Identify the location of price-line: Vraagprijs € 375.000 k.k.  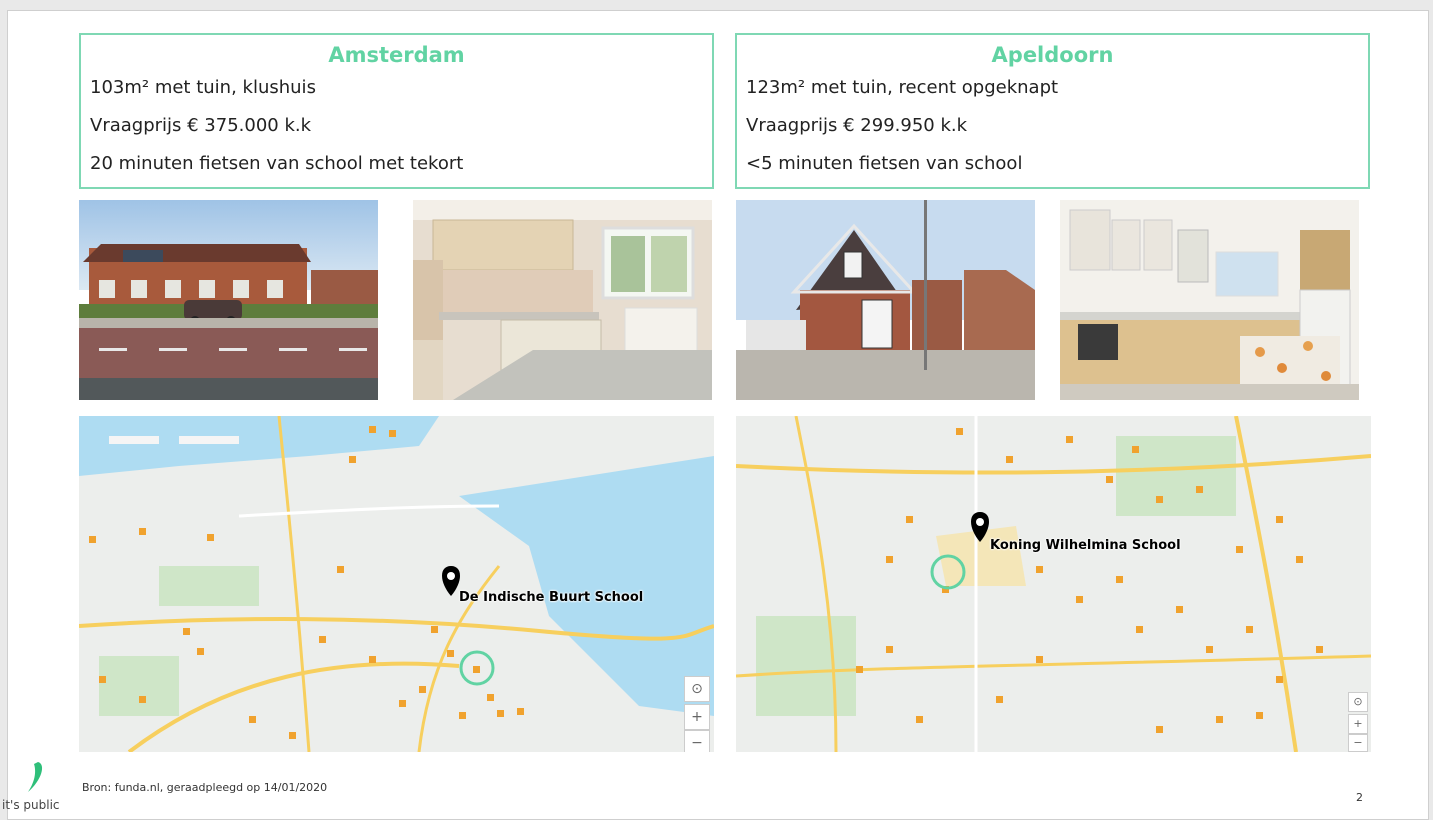
(201, 125).